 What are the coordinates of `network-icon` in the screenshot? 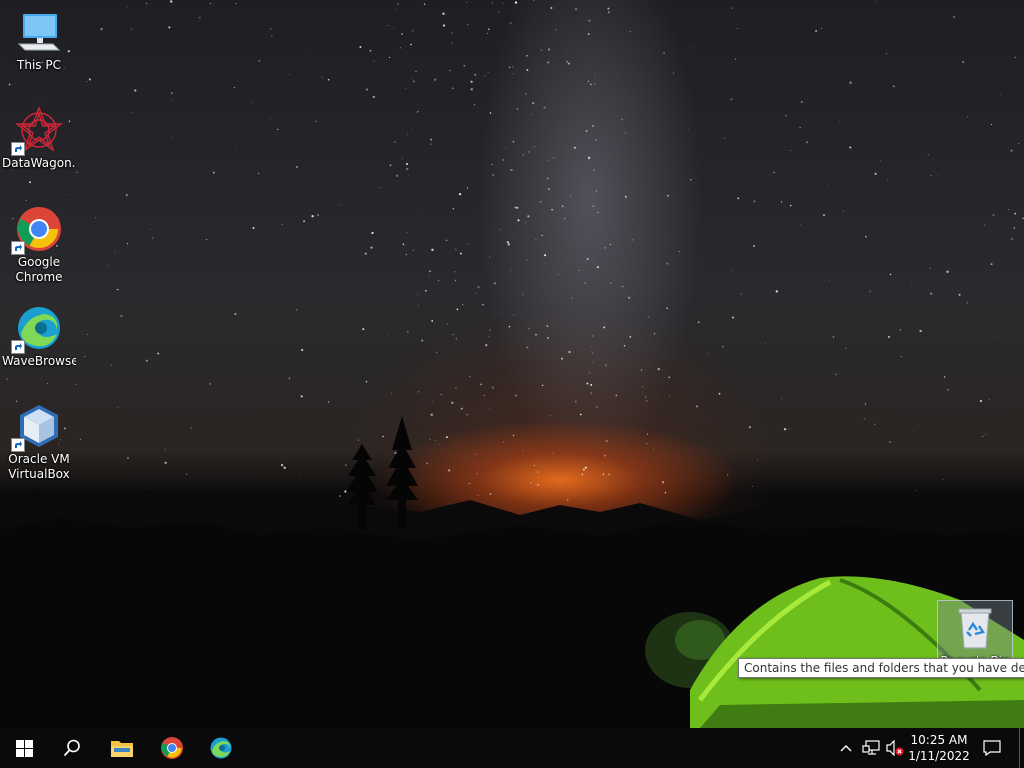 It's located at (871, 747).